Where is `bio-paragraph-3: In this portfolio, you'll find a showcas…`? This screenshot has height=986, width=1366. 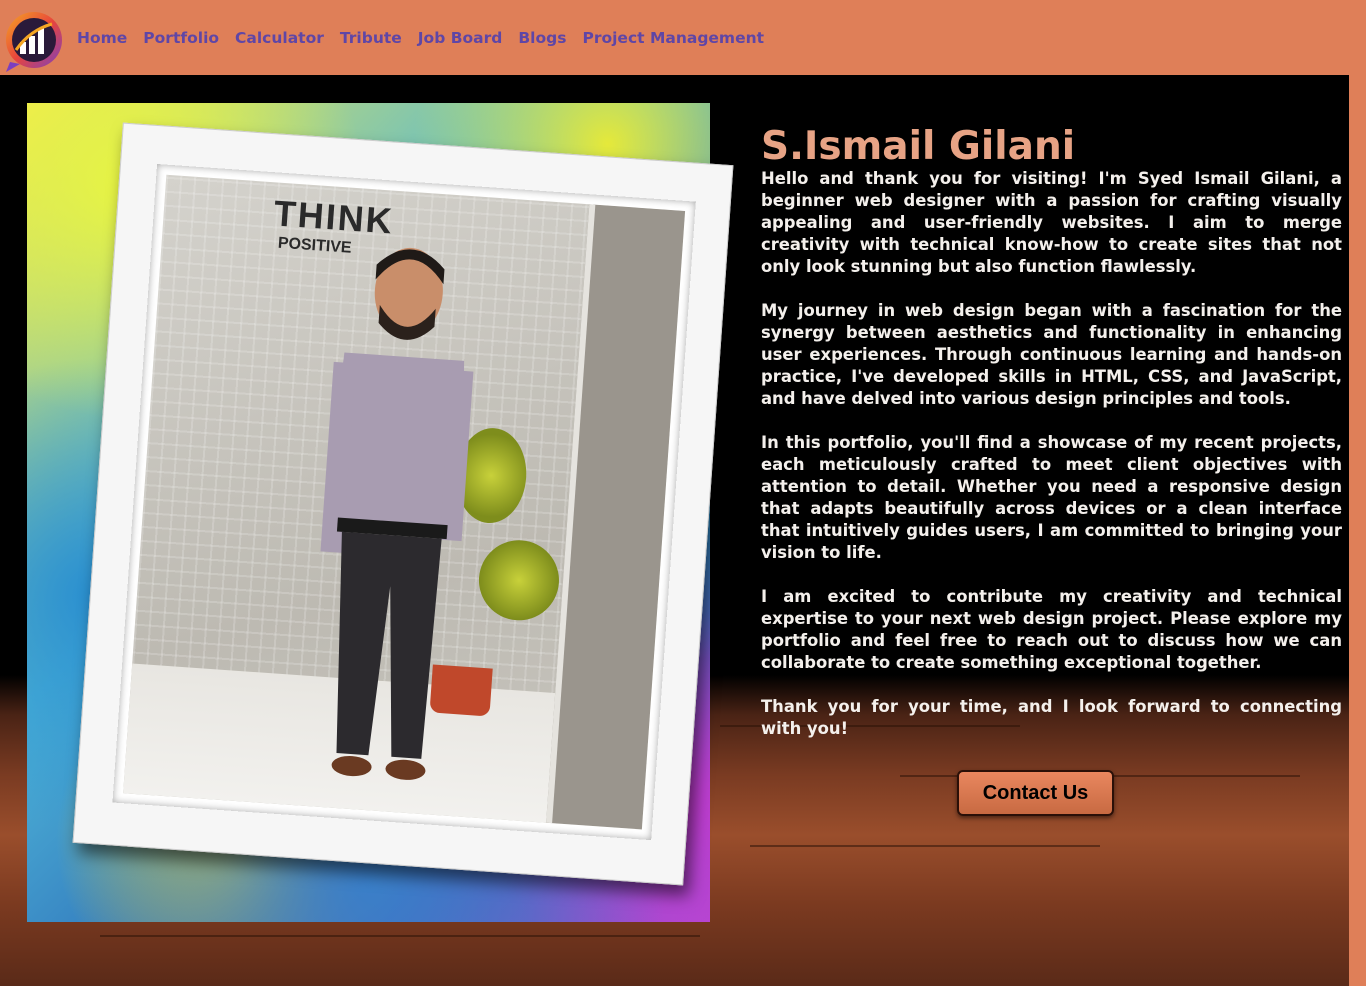 bio-paragraph-3: In this portfolio, you'll find a showcas… is located at coordinates (1051, 497).